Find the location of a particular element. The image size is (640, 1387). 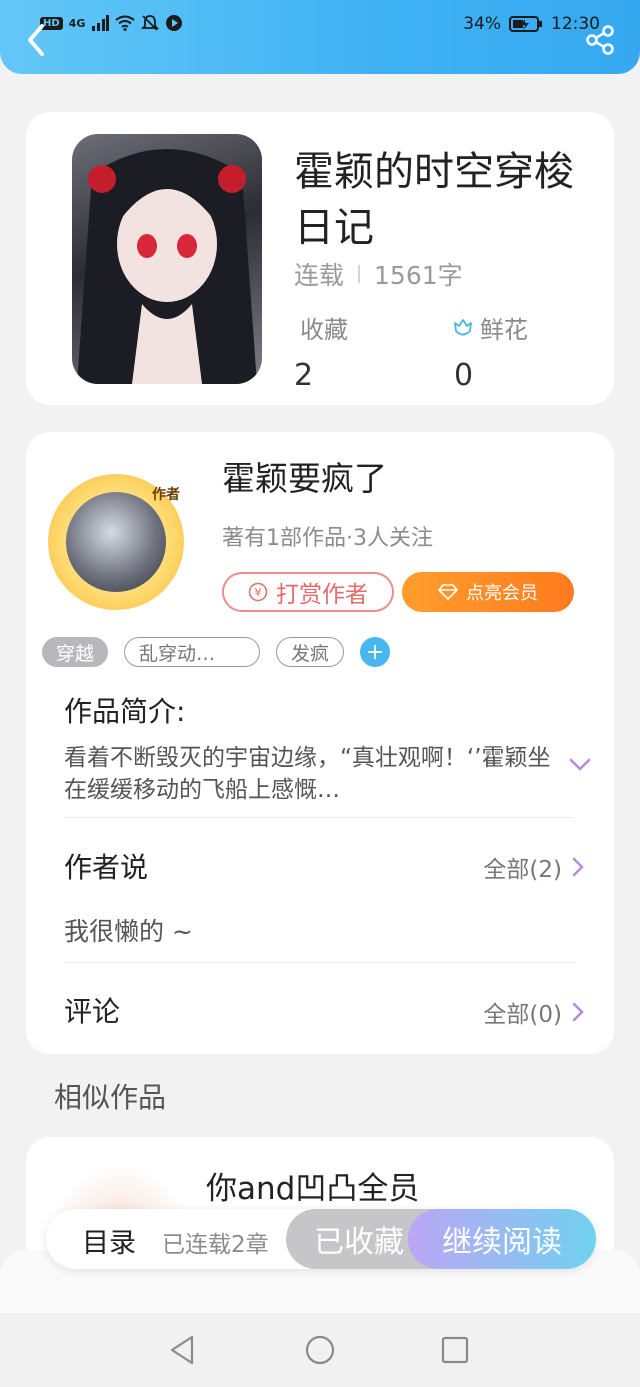

author-says-heading: 作者说 is located at coordinates (106, 867).